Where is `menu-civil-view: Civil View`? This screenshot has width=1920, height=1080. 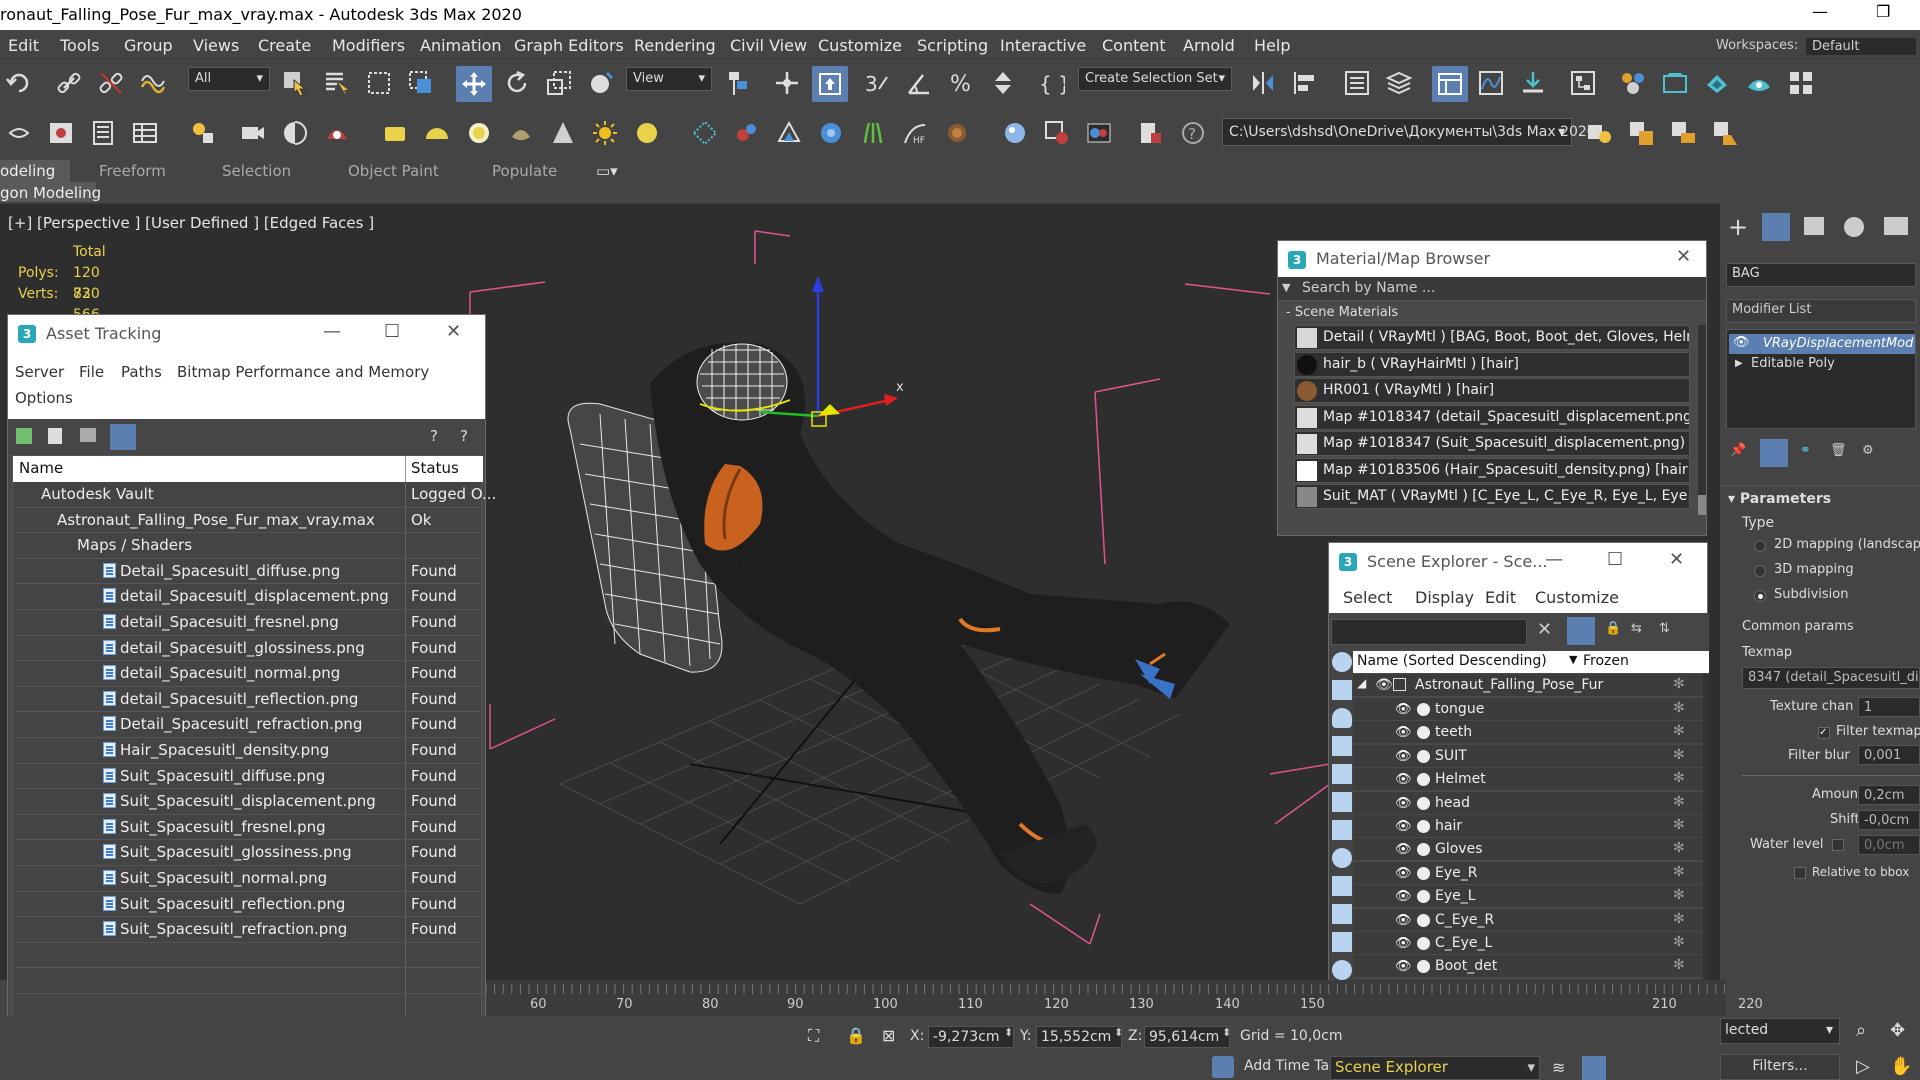
menu-civil-view: Civil View is located at coordinates (768, 45).